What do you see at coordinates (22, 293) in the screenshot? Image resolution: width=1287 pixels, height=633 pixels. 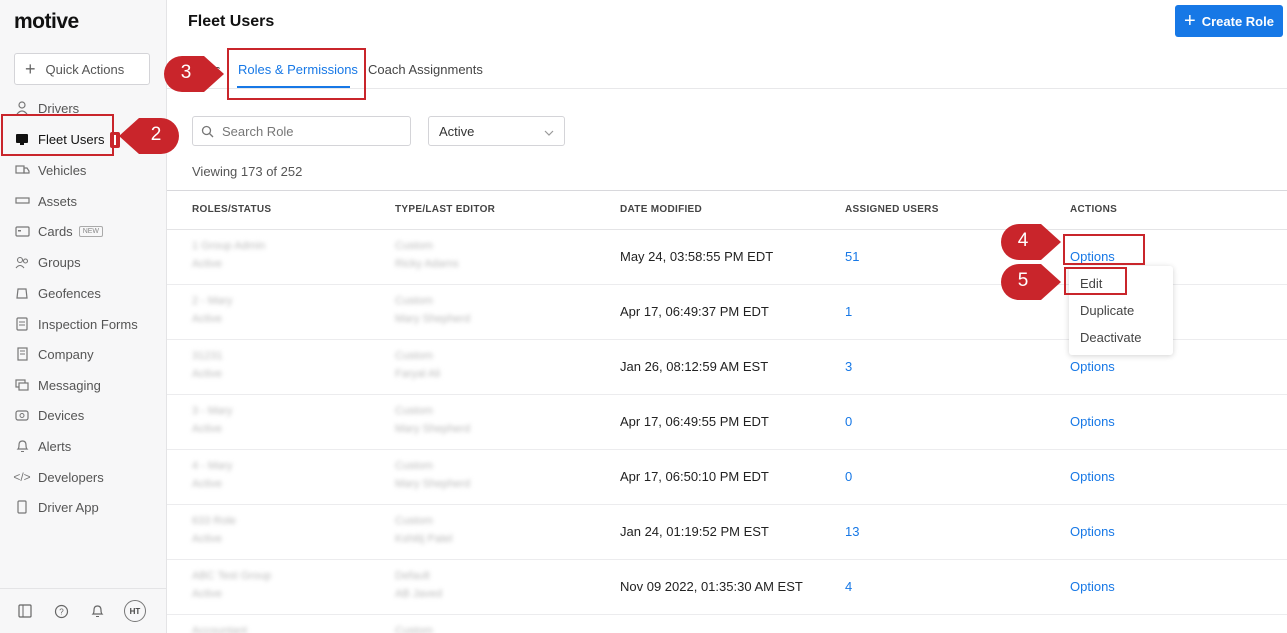 I see `geofence-icon` at bounding box center [22, 293].